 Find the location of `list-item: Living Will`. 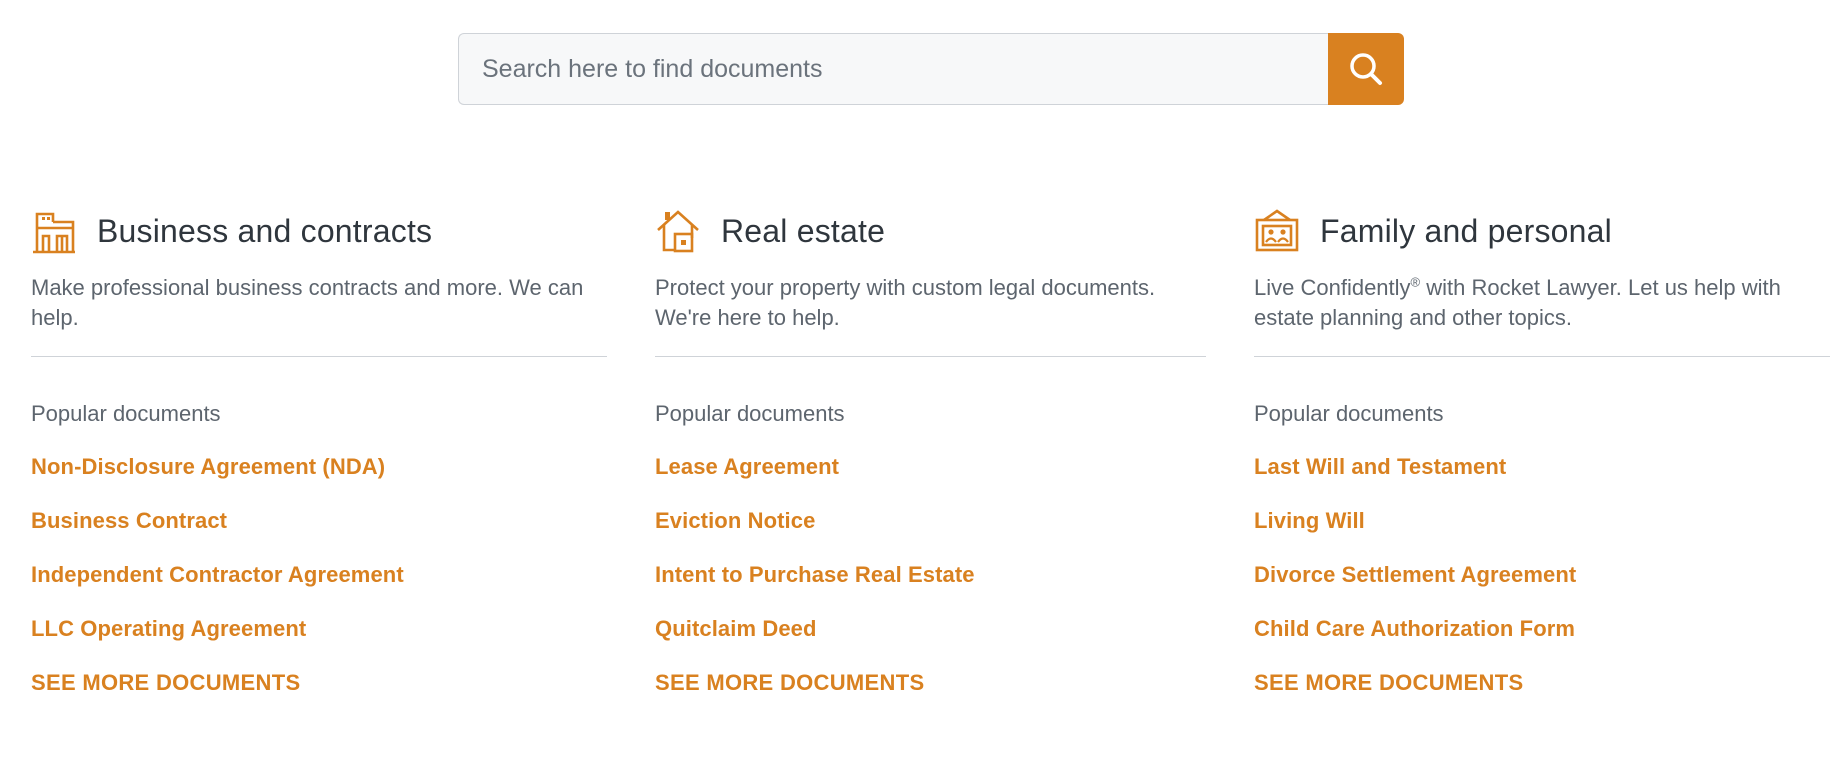

list-item: Living Will is located at coordinates (1542, 535).